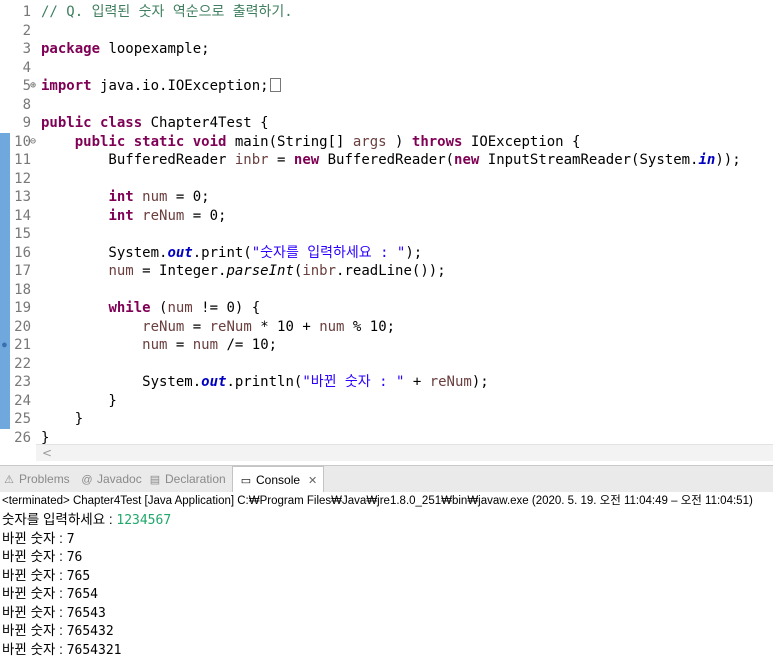  Describe the element at coordinates (161, 86) in the screenshot. I see `code-text: import java.io.IOException;` at that location.